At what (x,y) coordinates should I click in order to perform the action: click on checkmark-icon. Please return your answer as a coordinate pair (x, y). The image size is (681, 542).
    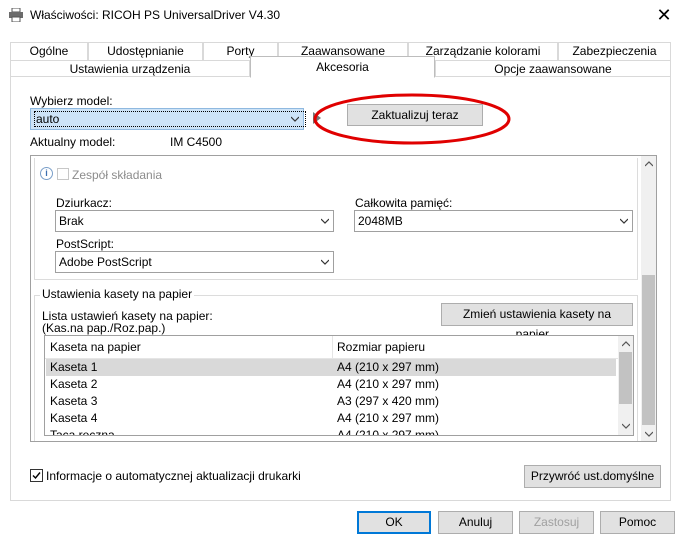
    Looking at the image, I should click on (36, 476).